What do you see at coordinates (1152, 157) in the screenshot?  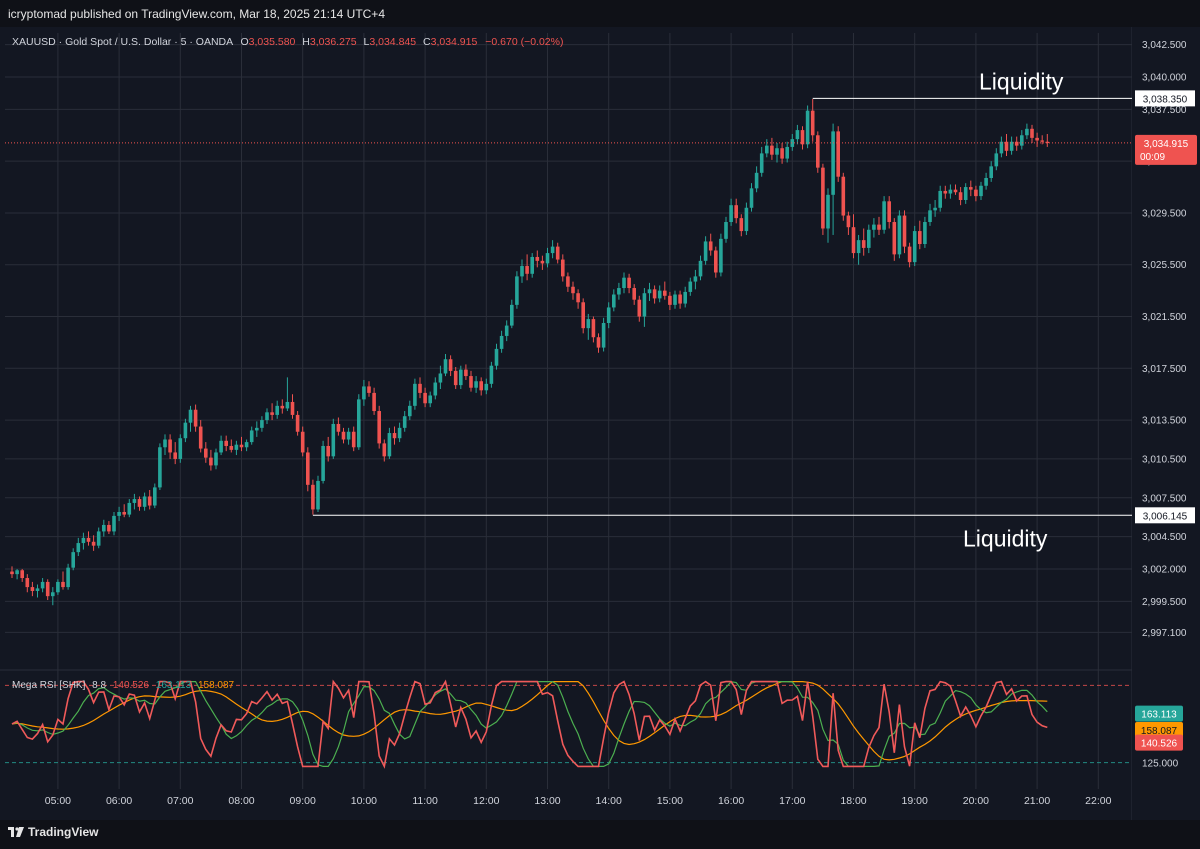 I see `countdown-label: 00:09` at bounding box center [1152, 157].